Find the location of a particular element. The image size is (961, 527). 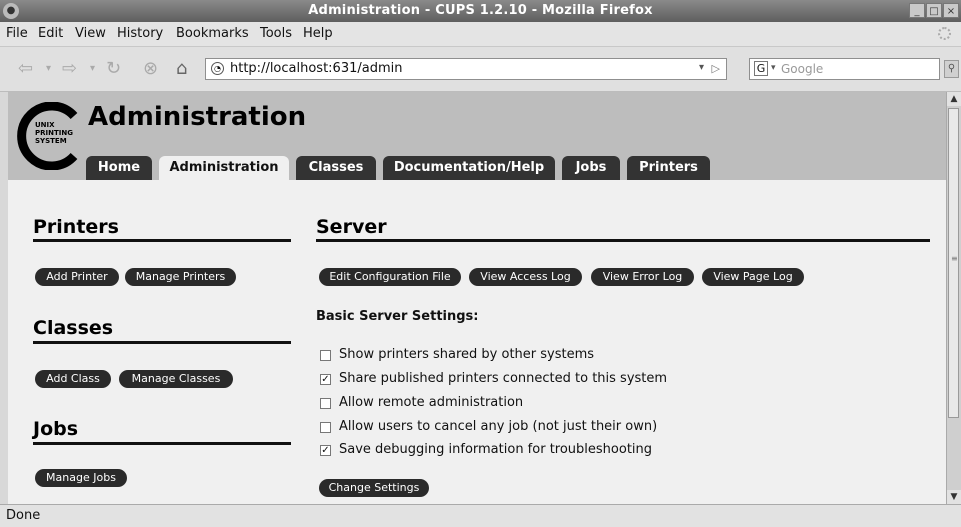

checkbox-share-printers: ✓ is located at coordinates (325, 379).